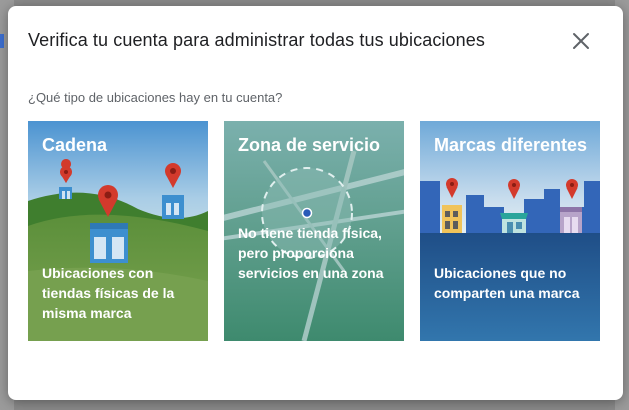 The width and height of the screenshot is (629, 410). I want to click on card-title: Marcas diferentes, so click(511, 145).